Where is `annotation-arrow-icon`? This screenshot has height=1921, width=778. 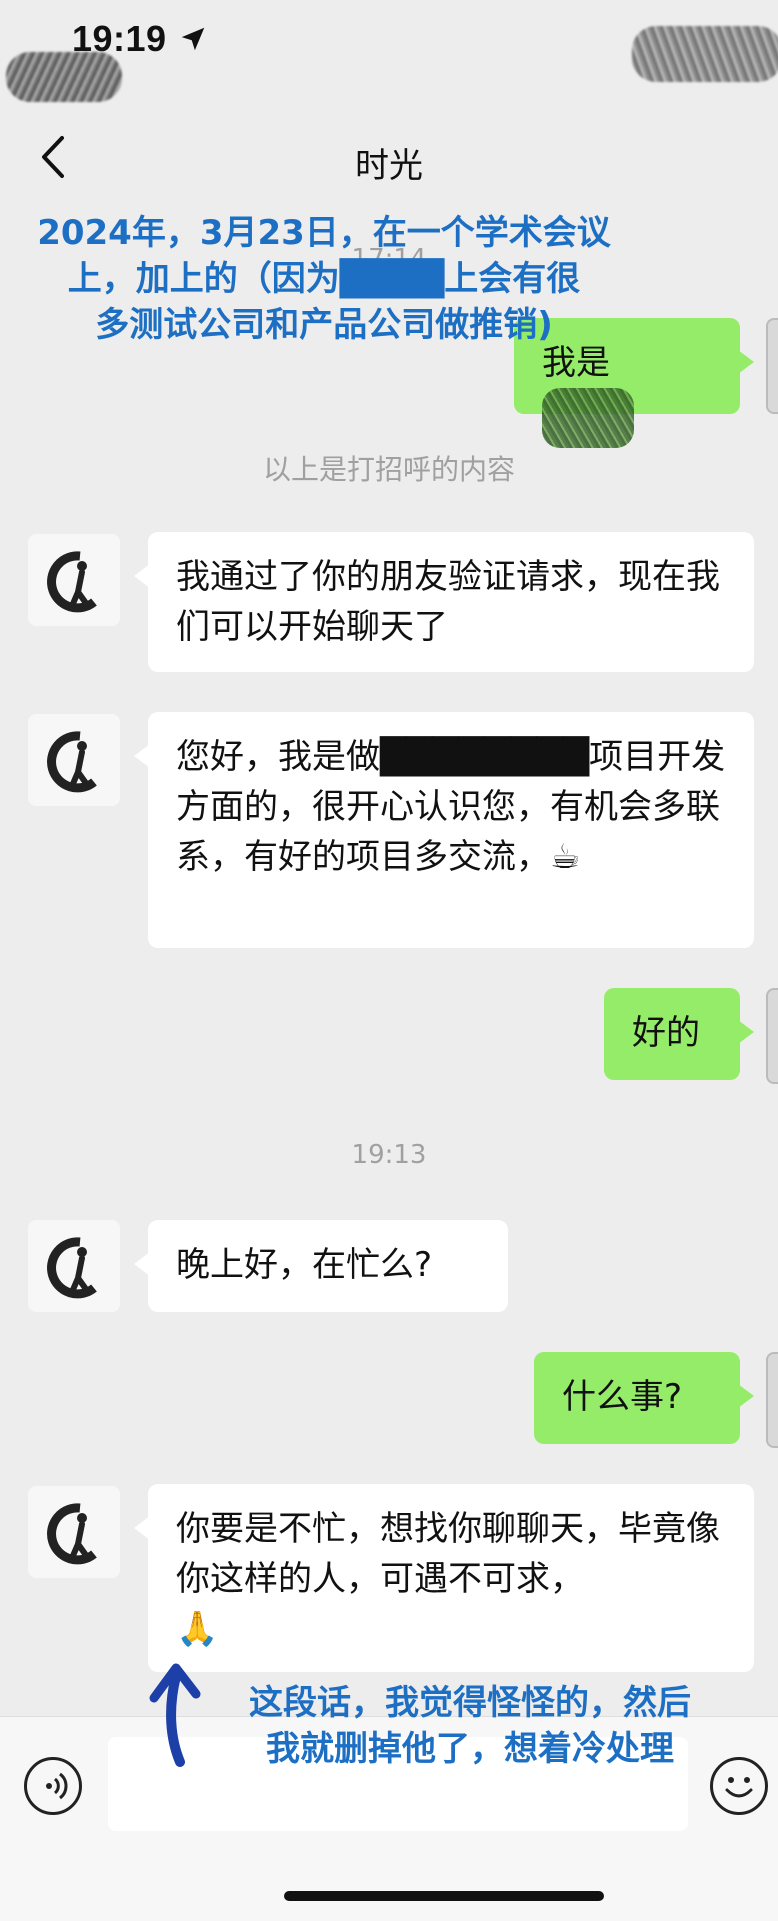 annotation-arrow-icon is located at coordinates (175, 1715).